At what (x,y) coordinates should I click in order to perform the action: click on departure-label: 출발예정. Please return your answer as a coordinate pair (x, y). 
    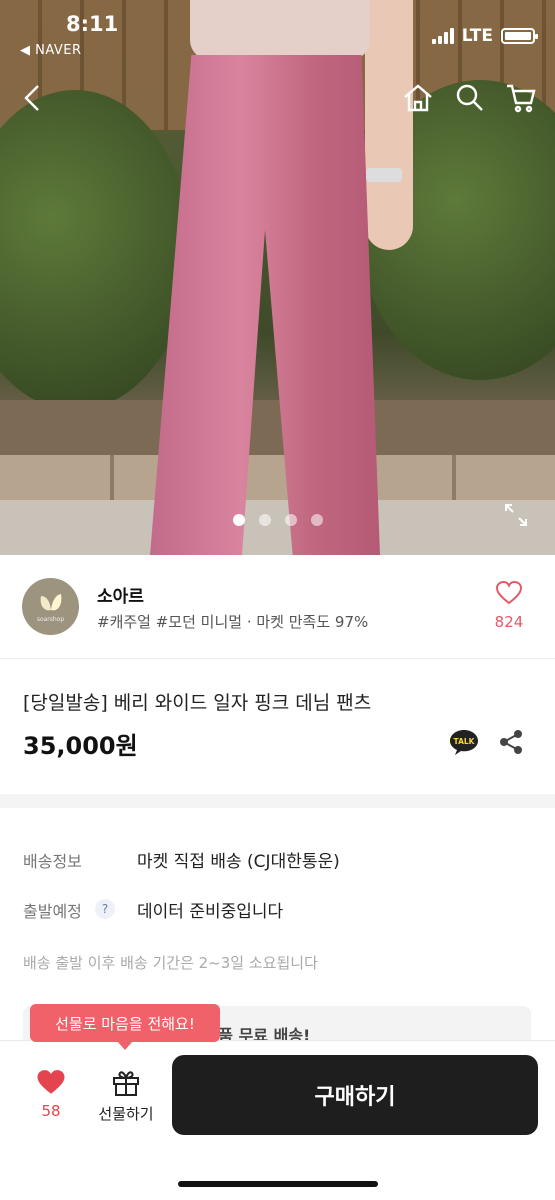
    Looking at the image, I should click on (52, 911).